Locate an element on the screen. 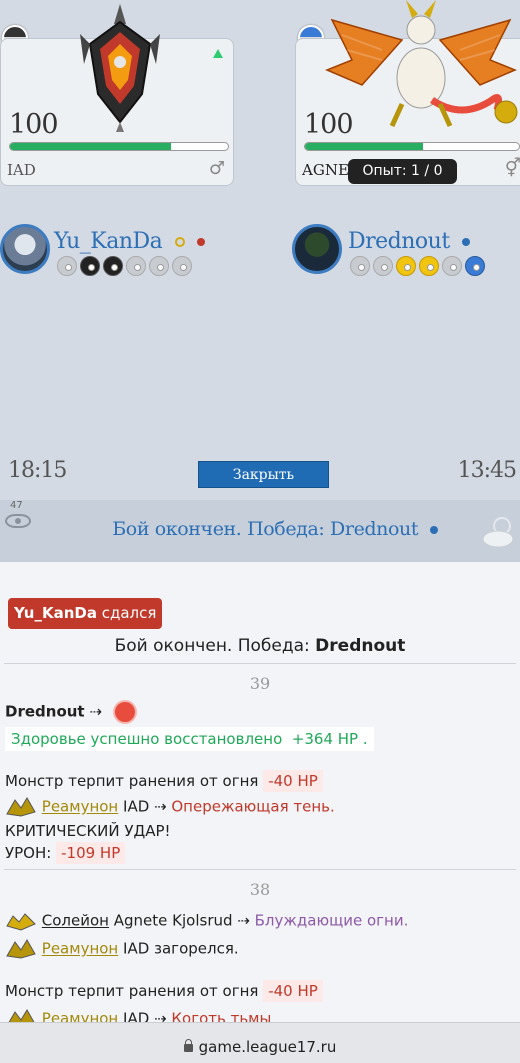  victory-line: Бой окончен. Победа: Drednout is located at coordinates (260, 646).